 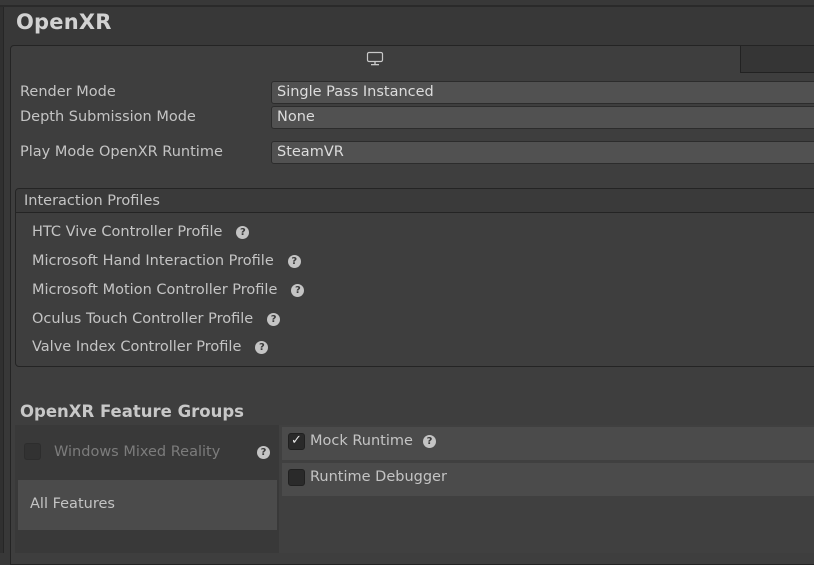 I want to click on mock-runtime-label: Mock Runtime, so click(x=361, y=441).